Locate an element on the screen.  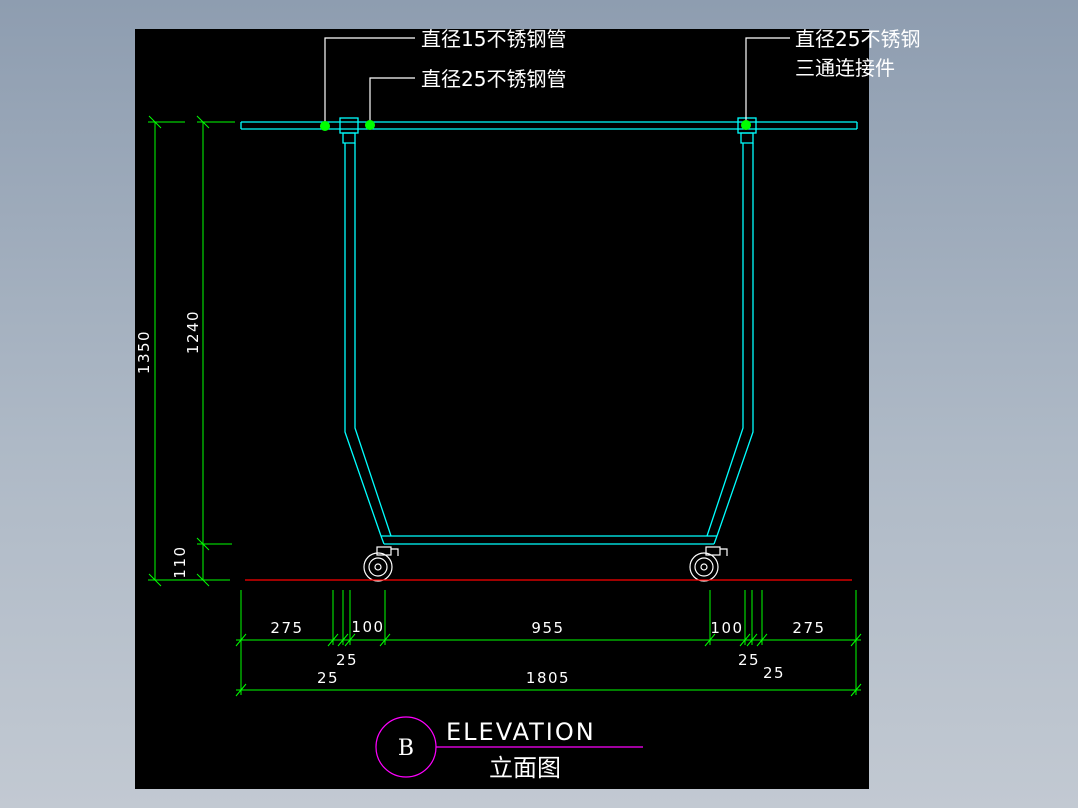
dim-left-gap-b: 25 is located at coordinates (347, 660).